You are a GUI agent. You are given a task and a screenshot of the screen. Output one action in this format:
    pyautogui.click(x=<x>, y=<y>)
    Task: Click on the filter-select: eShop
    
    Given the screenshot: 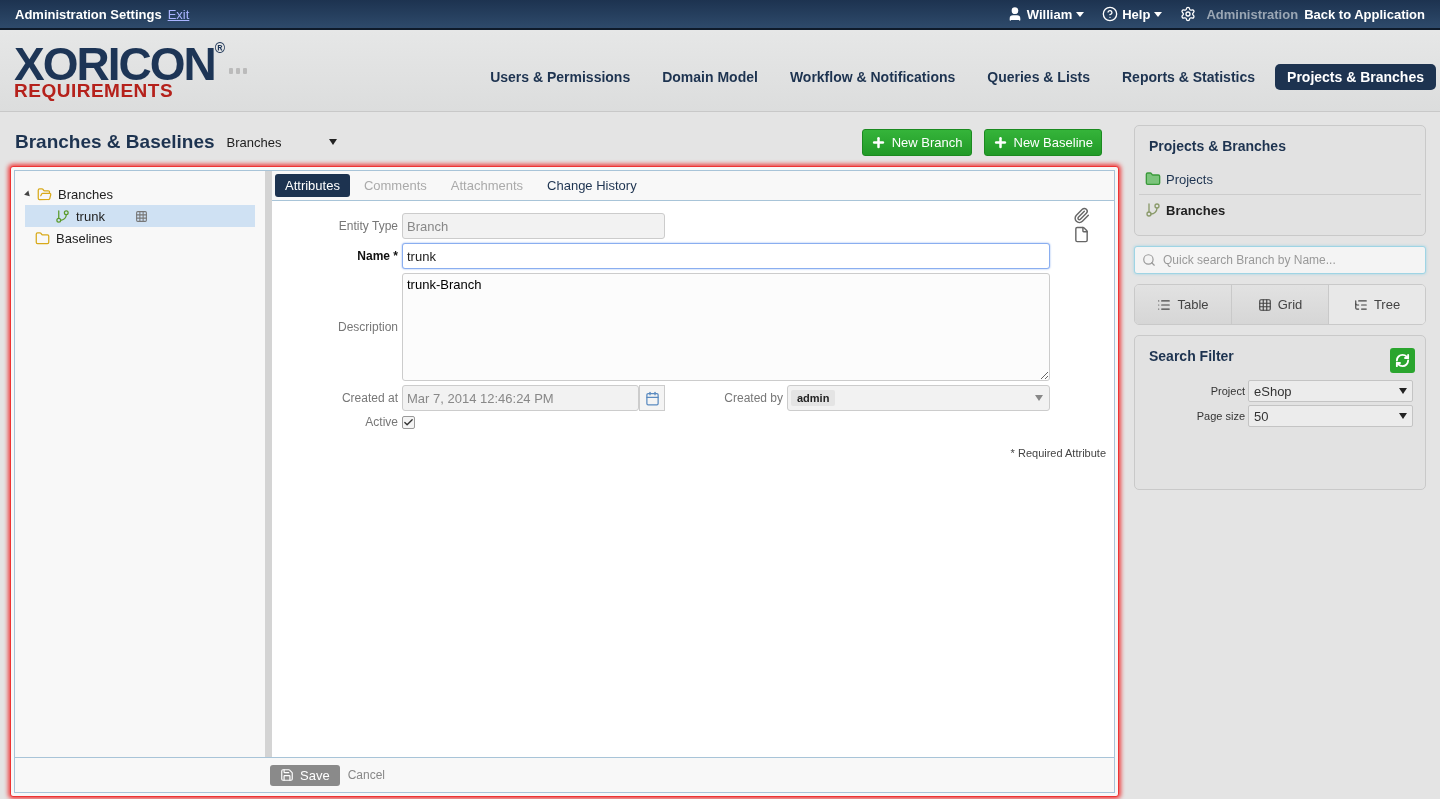 What is the action you would take?
    pyautogui.click(x=1330, y=391)
    